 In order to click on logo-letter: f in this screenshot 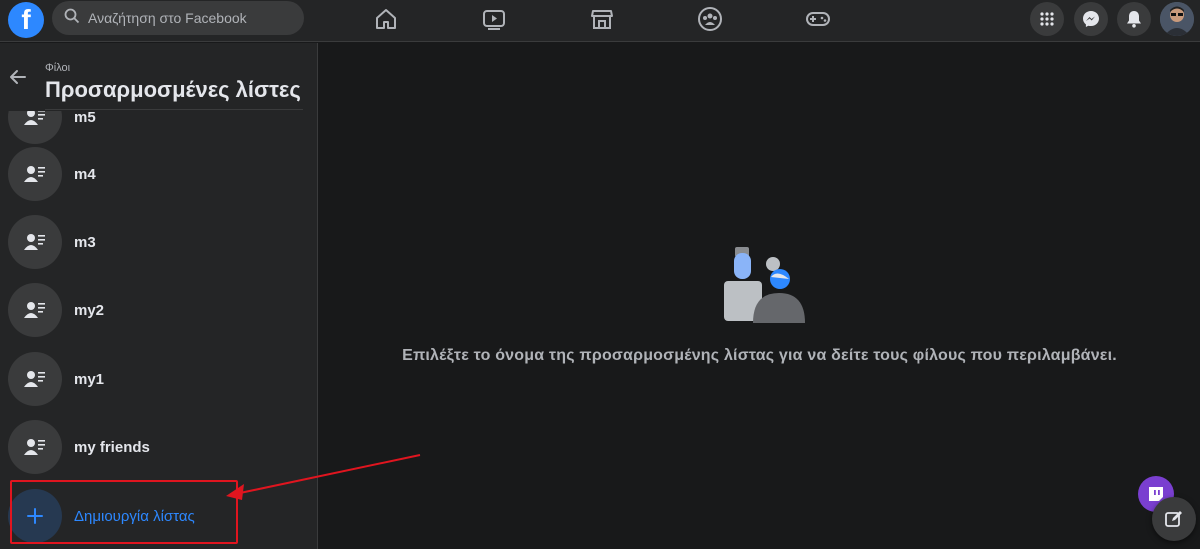, I will do `click(26, 19)`.